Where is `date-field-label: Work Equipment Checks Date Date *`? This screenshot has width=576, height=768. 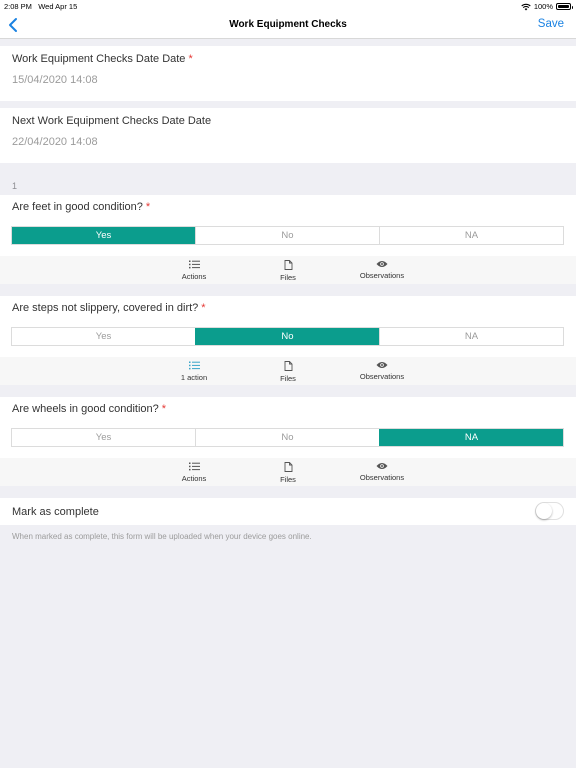 date-field-label: Work Equipment Checks Date Date * is located at coordinates (102, 59).